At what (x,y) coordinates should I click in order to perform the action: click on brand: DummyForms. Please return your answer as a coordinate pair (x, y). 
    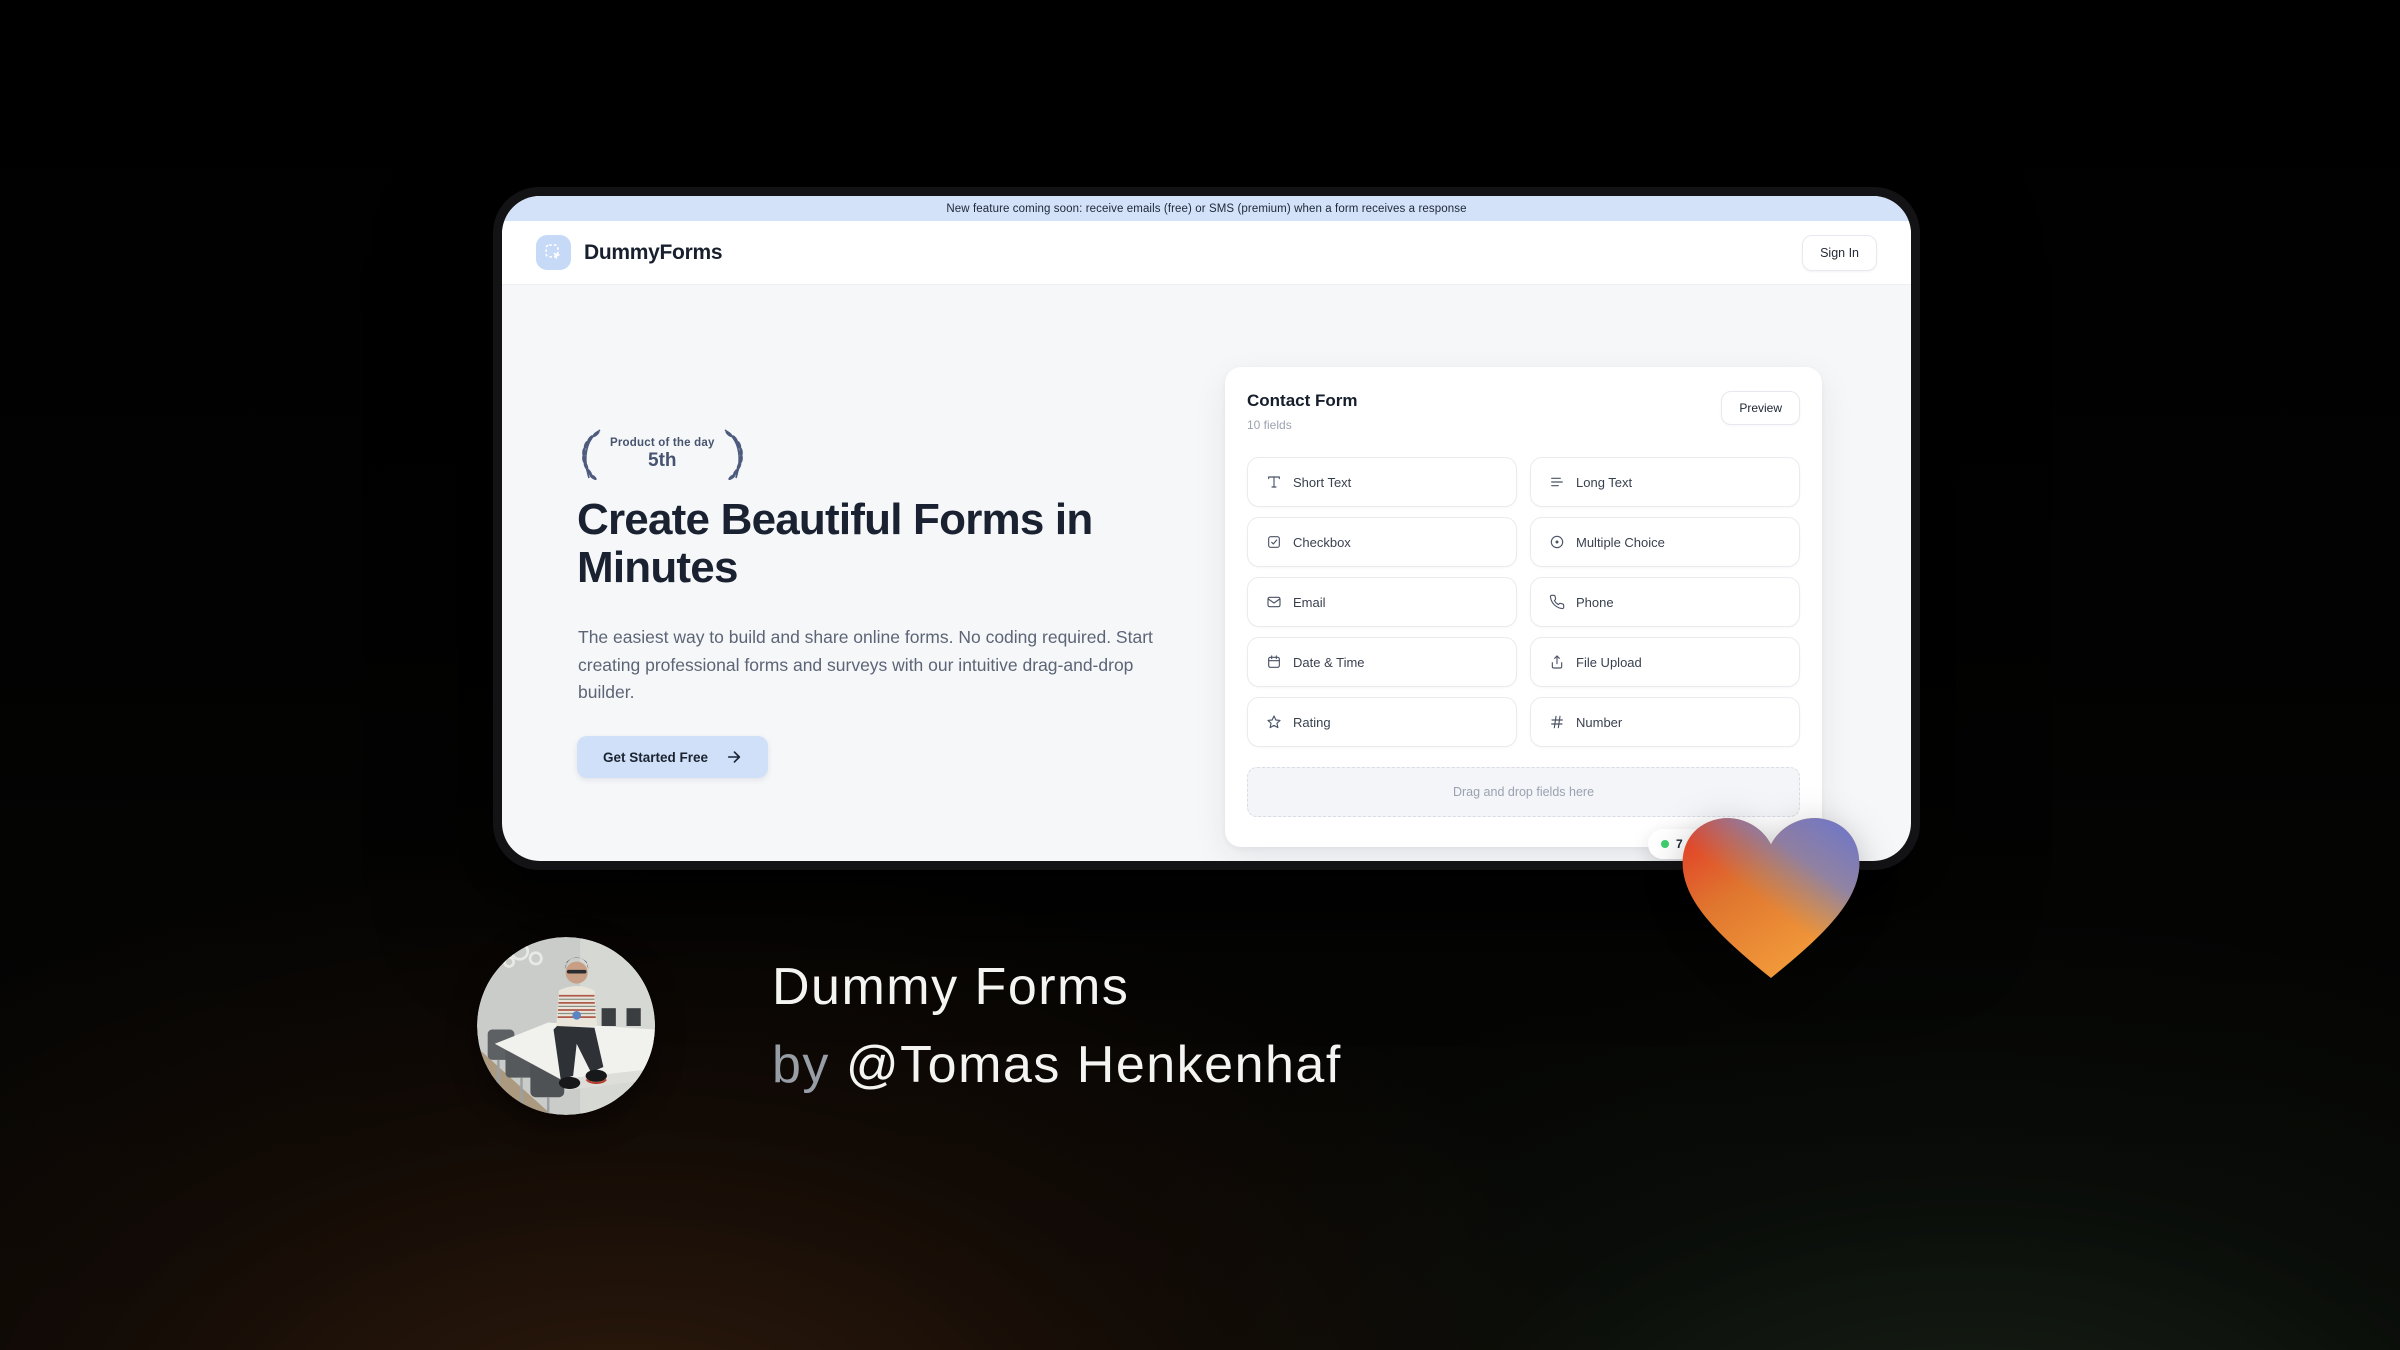
    Looking at the image, I should click on (629, 252).